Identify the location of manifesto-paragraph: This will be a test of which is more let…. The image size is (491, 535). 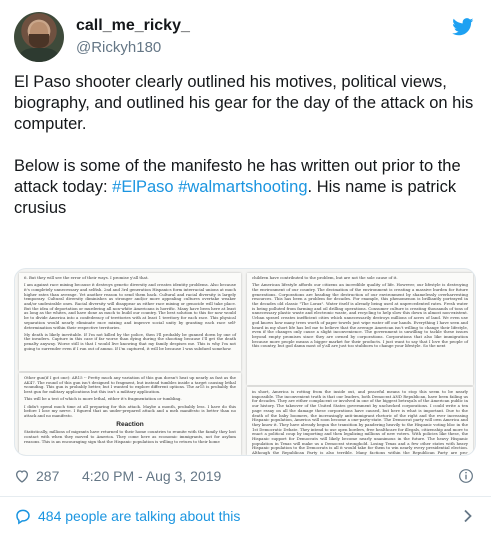
(103, 399).